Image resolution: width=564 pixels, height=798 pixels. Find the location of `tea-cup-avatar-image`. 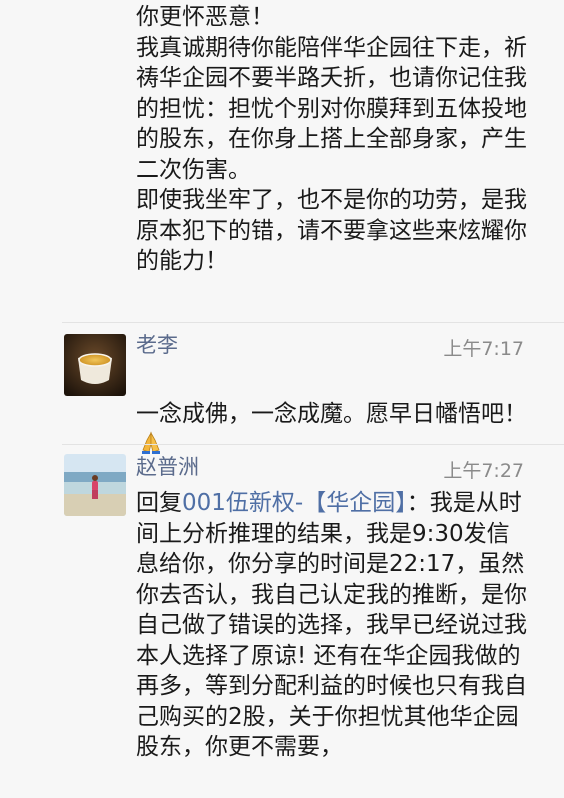

tea-cup-avatar-image is located at coordinates (95, 365).